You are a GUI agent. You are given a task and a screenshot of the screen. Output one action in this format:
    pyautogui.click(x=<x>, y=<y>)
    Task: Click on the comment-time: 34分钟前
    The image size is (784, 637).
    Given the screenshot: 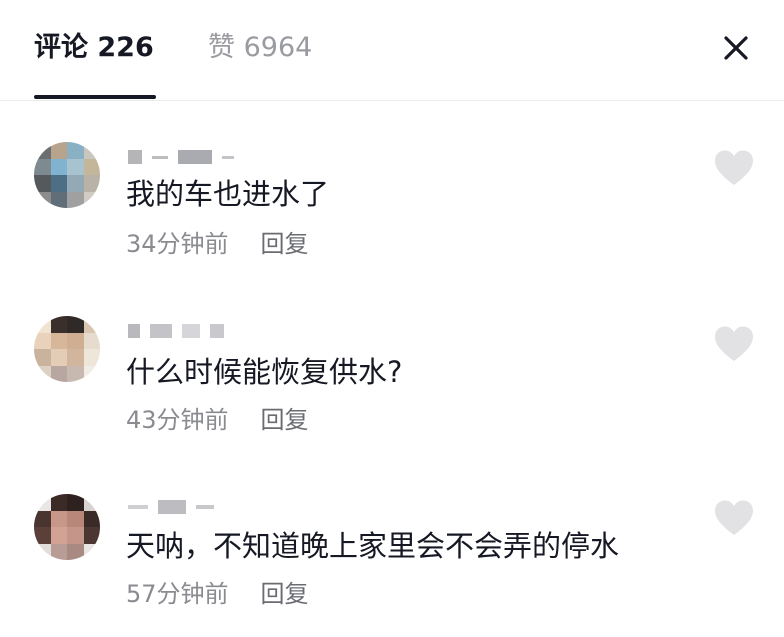 What is the action you would take?
    pyautogui.click(x=177, y=244)
    